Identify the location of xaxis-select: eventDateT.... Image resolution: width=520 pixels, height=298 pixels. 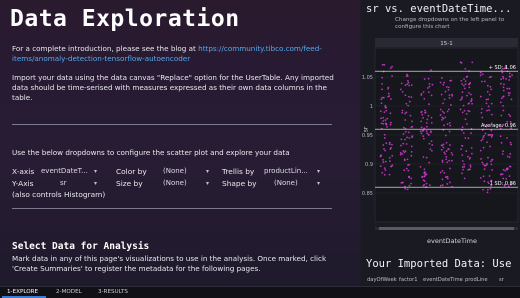
(64, 171).